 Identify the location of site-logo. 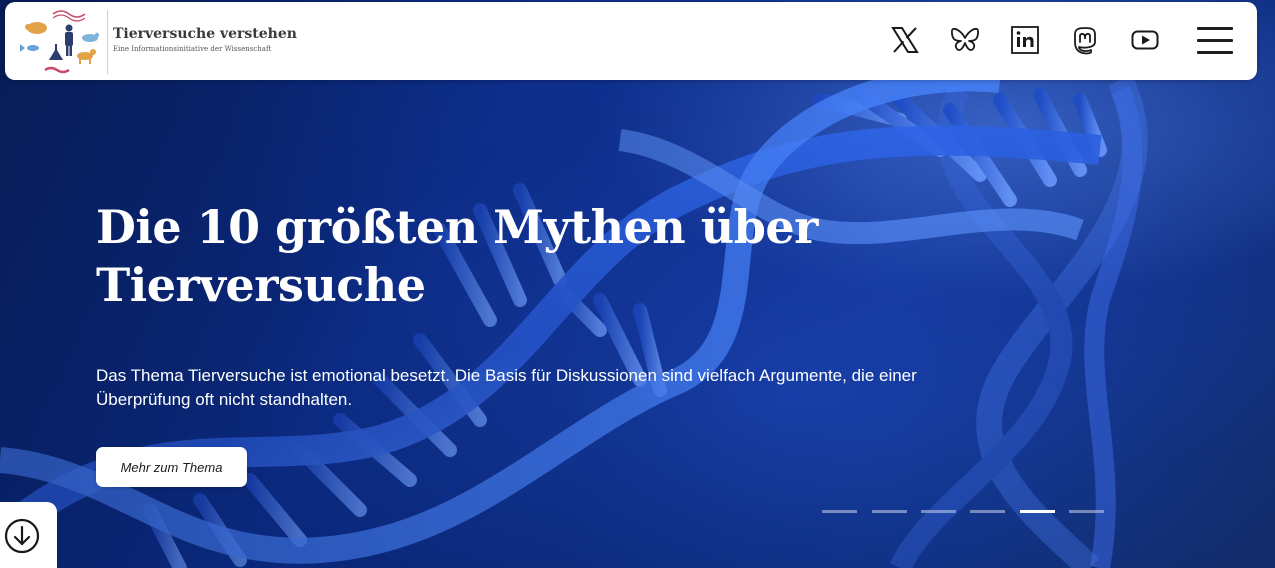
(59, 41).